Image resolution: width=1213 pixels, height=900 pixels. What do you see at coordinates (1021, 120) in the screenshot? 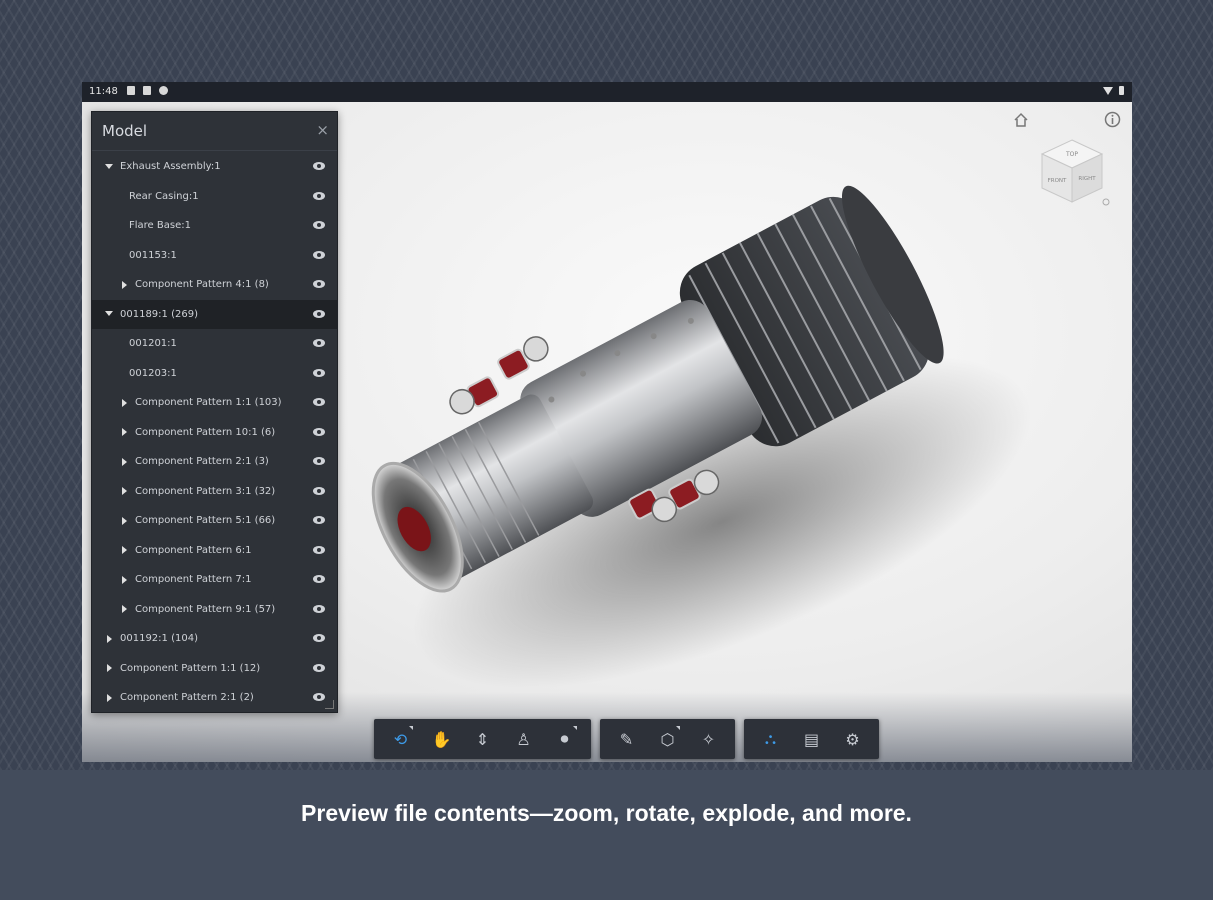
I see `home-icon` at bounding box center [1021, 120].